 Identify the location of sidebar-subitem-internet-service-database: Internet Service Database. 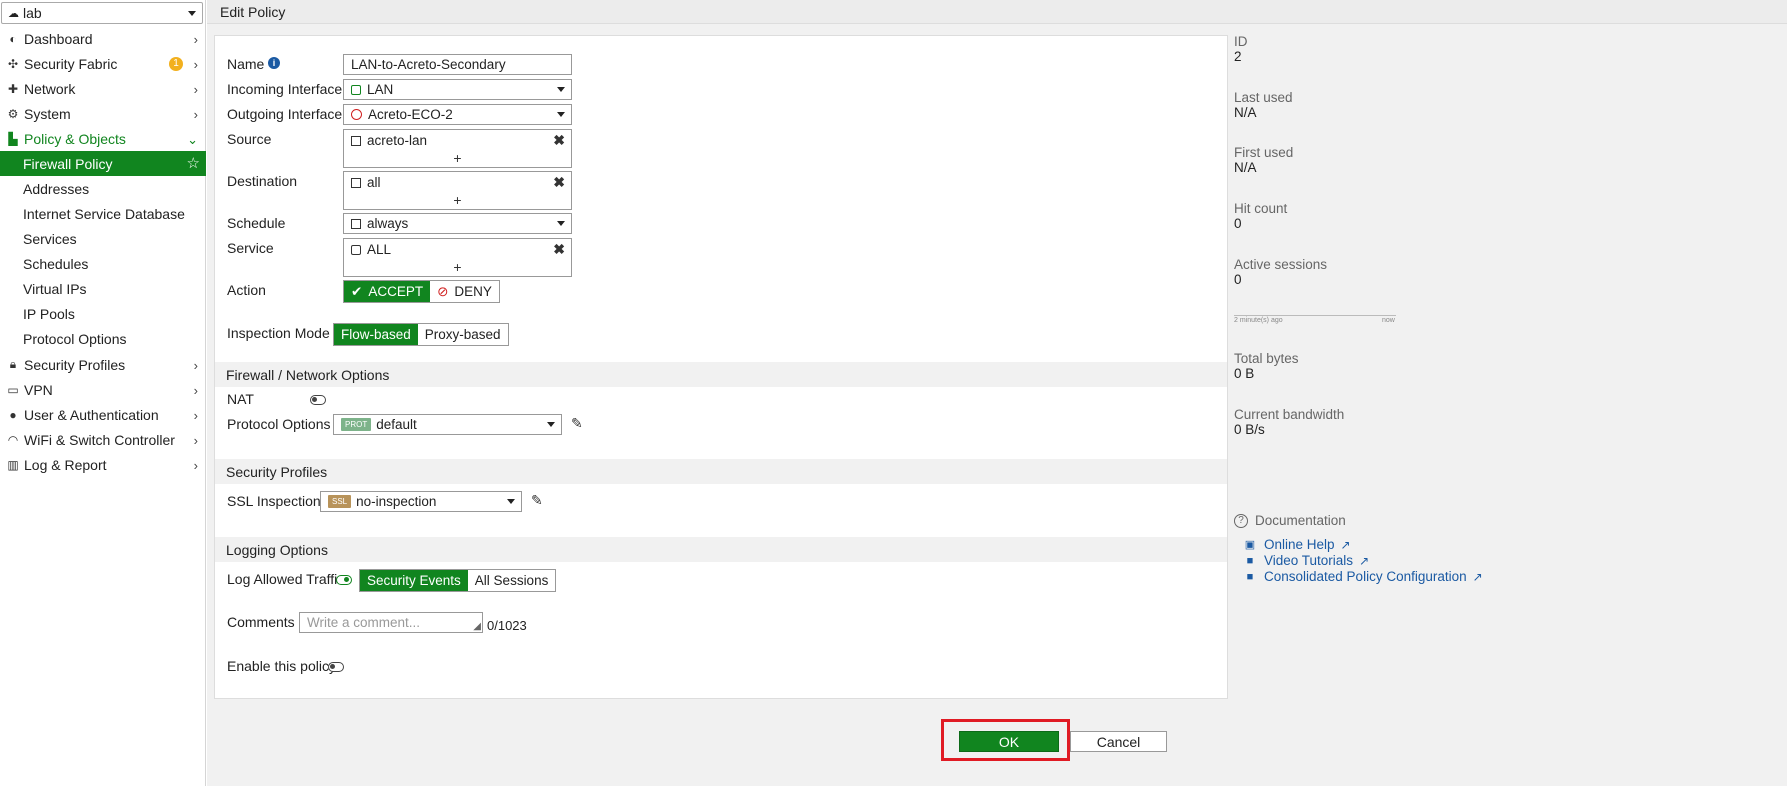
(103, 213).